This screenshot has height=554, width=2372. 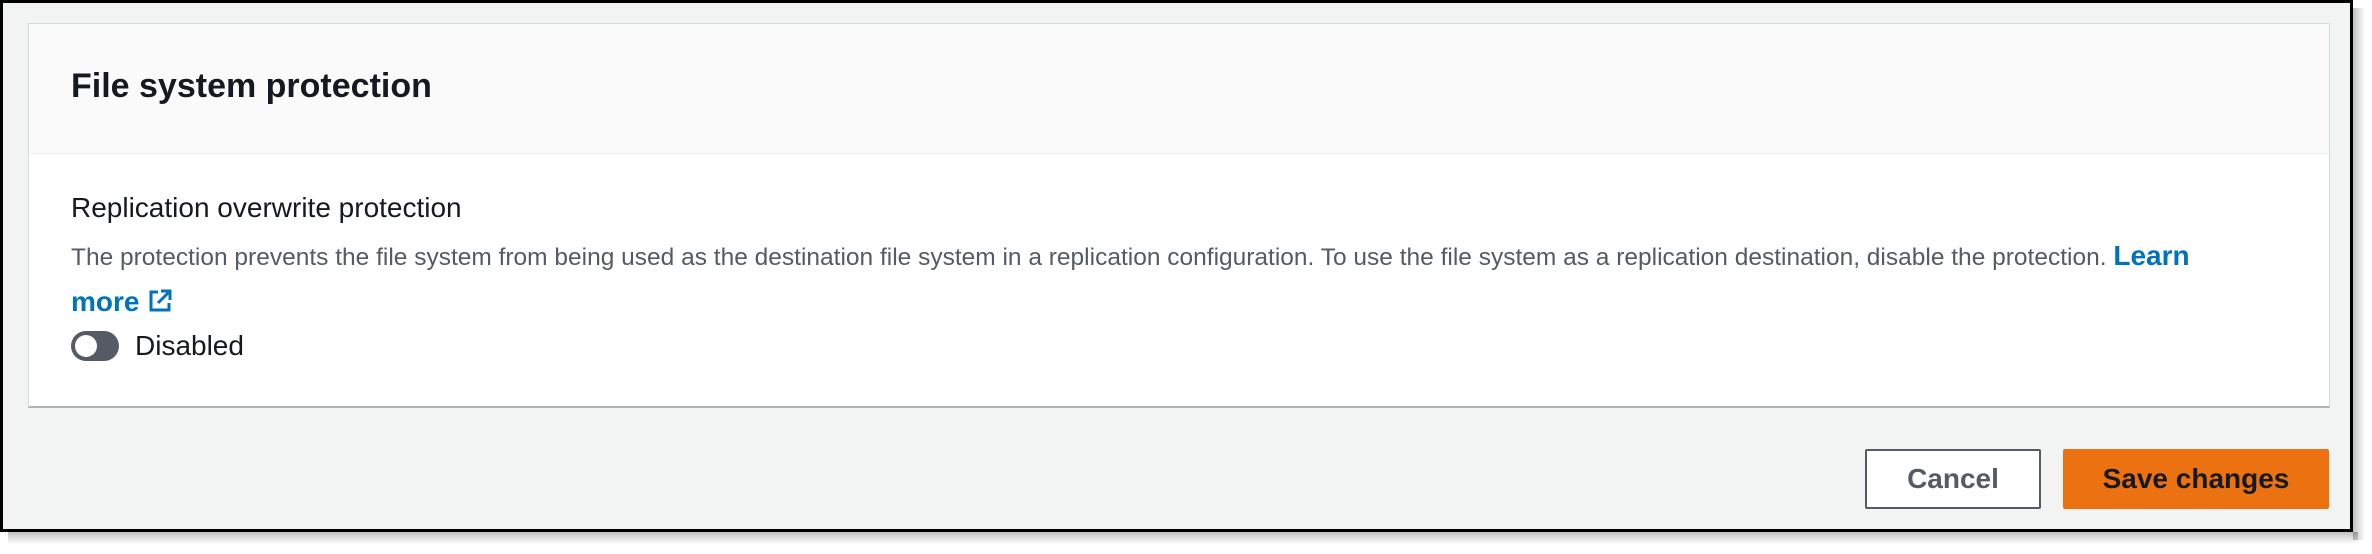 What do you see at coordinates (1953, 479) in the screenshot?
I see `cancel-button: Cancel` at bounding box center [1953, 479].